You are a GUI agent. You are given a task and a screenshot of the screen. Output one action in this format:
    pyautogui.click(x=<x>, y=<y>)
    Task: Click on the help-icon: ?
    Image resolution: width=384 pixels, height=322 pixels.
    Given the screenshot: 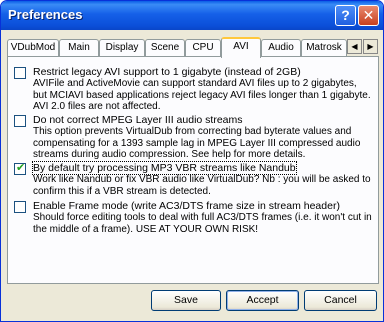 What is the action you would take?
    pyautogui.click(x=345, y=15)
    